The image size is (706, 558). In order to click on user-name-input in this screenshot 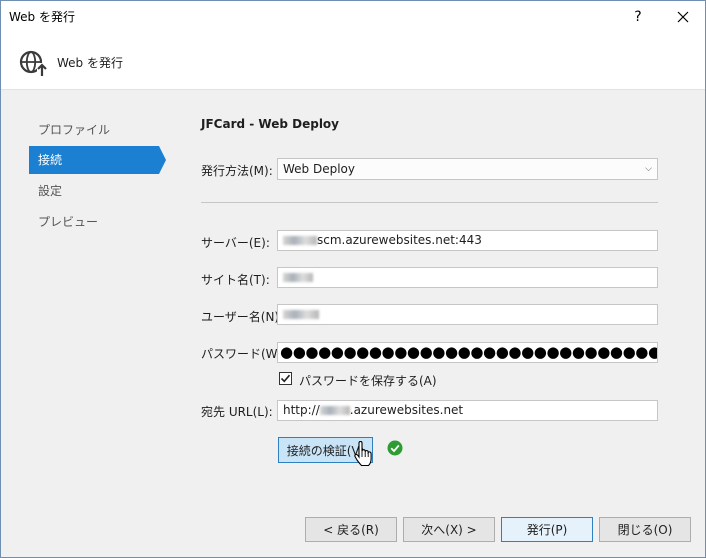, I will do `click(467, 314)`.